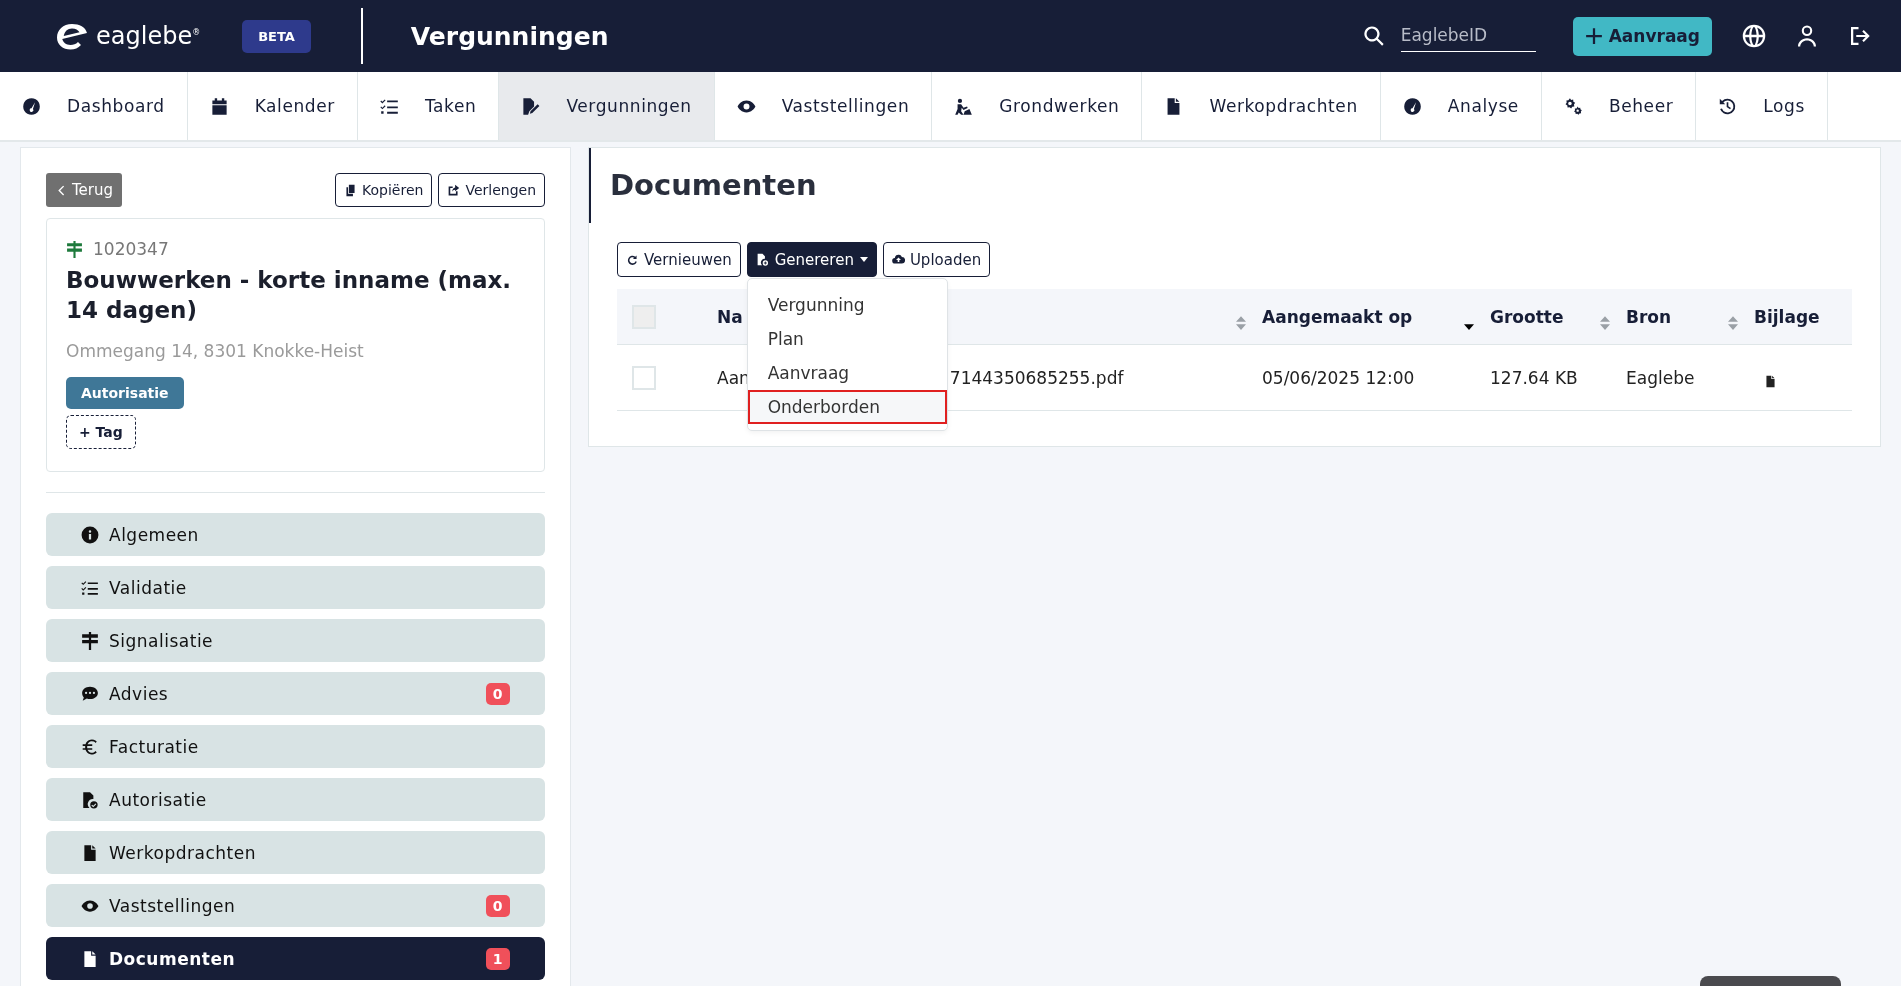  Describe the element at coordinates (1660, 377) in the screenshot. I see `table-cell: Eaglebe` at that location.